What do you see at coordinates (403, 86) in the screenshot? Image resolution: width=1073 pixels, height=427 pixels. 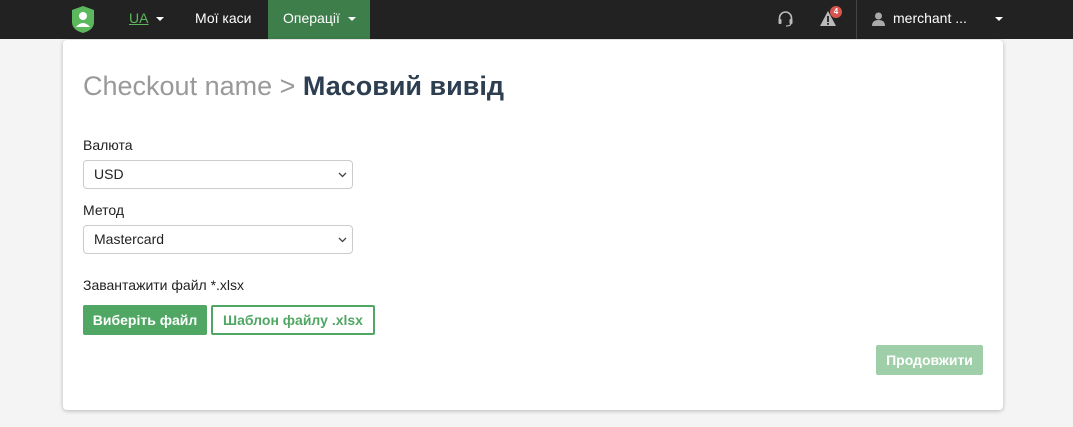 I see `page-heading: Масовий вивід` at bounding box center [403, 86].